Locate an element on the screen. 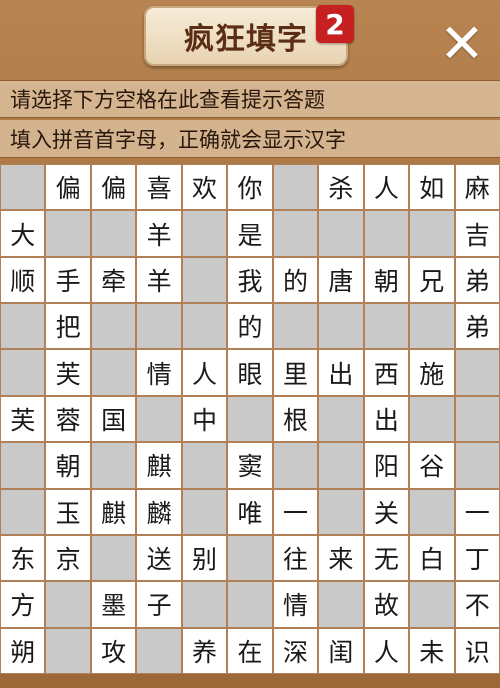 The image size is (500, 688). grid-cell: 欢 is located at coordinates (204, 187).